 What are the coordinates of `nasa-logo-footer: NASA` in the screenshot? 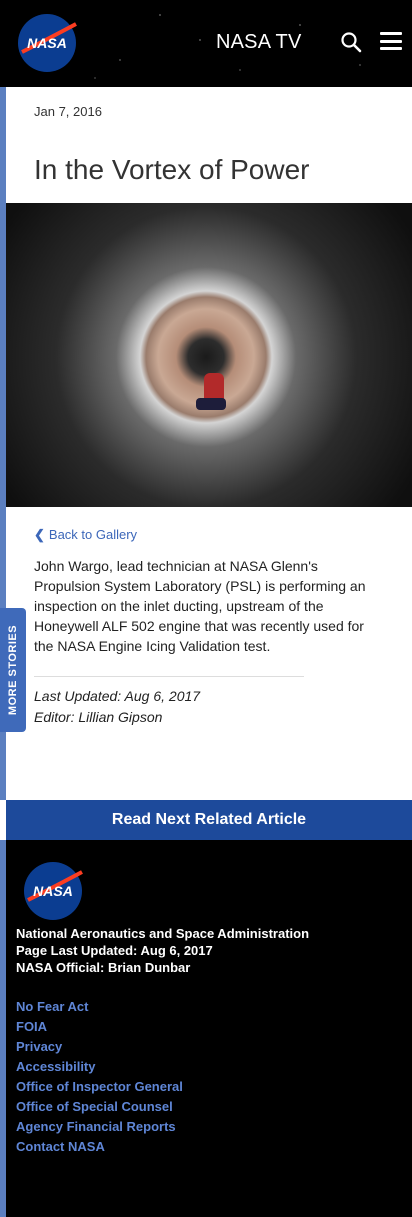 It's located at (53, 891).